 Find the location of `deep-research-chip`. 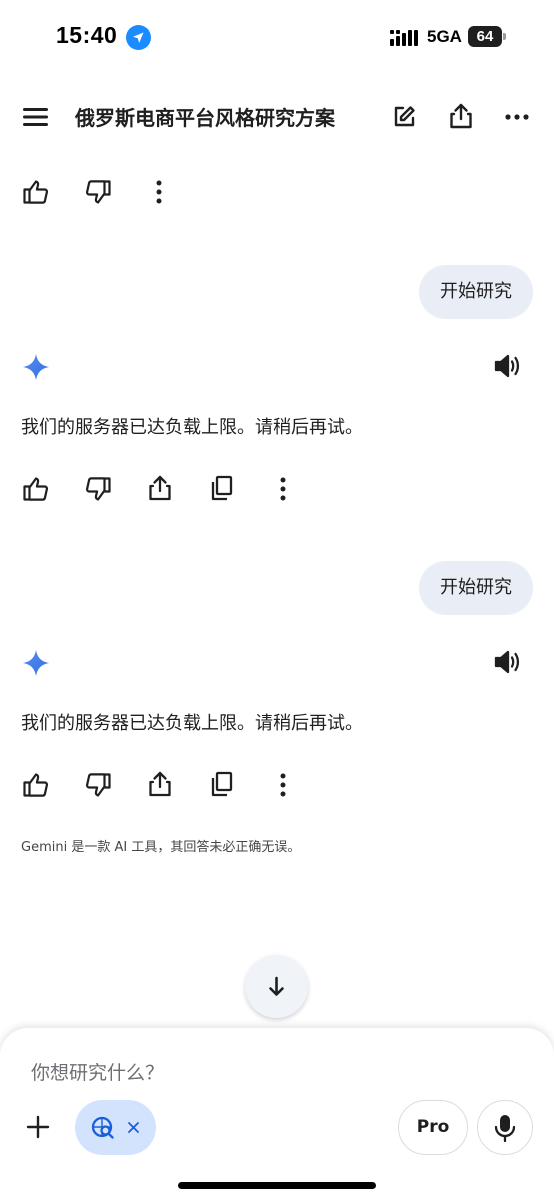

deep-research-chip is located at coordinates (115, 1127).